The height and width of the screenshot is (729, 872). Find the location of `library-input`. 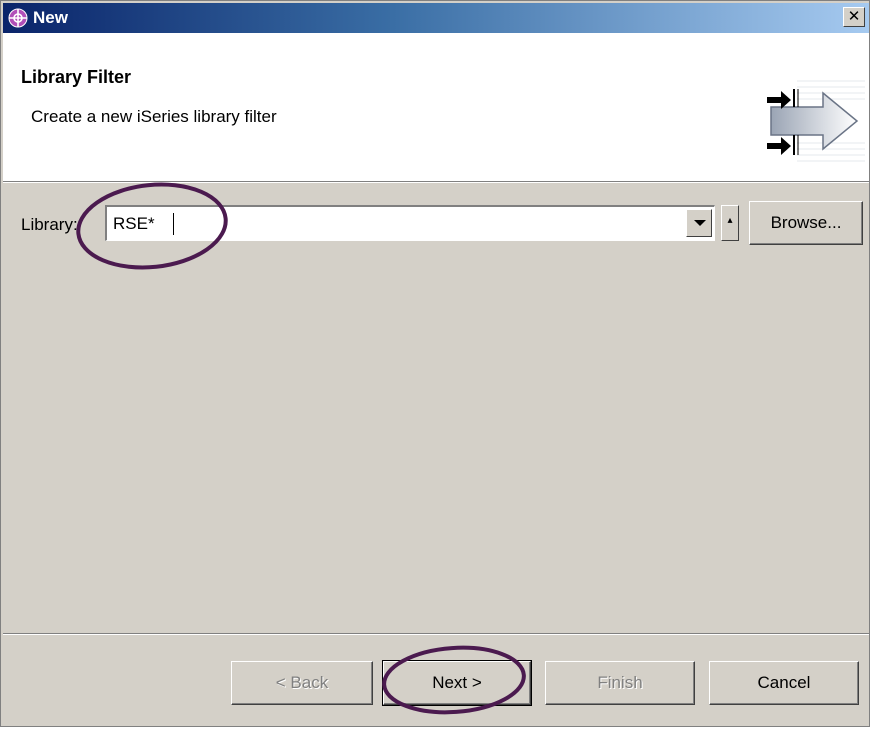

library-input is located at coordinates (398, 224).